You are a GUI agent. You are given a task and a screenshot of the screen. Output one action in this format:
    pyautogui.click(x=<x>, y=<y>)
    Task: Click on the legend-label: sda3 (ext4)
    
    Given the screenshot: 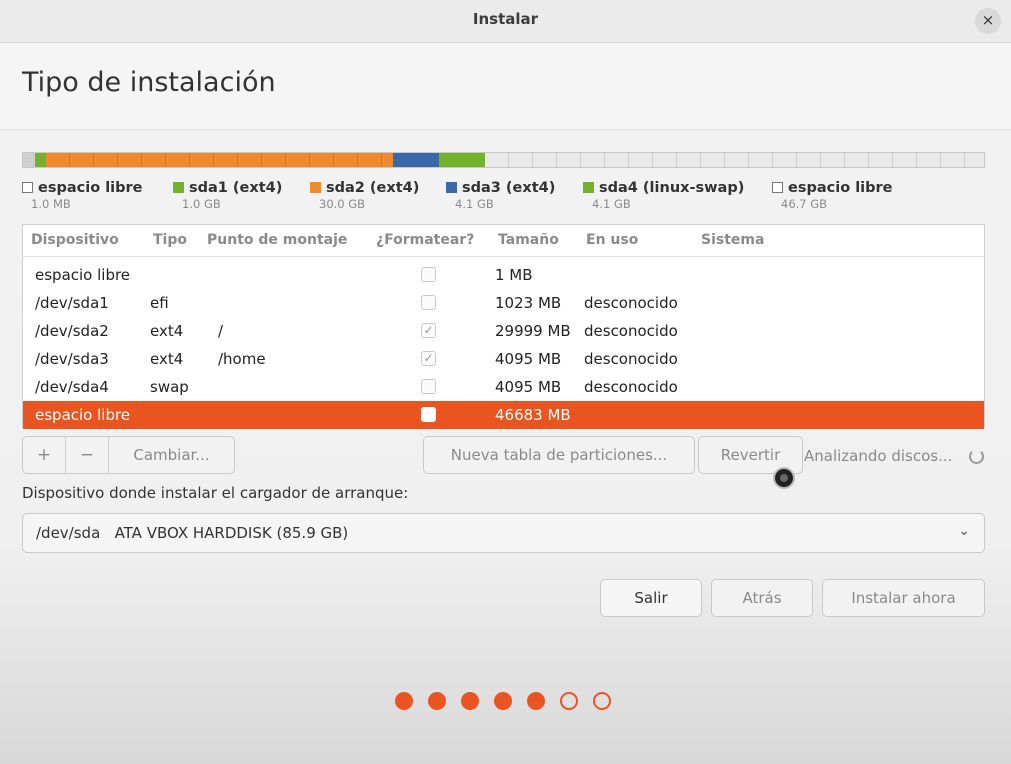 What is the action you would take?
    pyautogui.click(x=509, y=188)
    